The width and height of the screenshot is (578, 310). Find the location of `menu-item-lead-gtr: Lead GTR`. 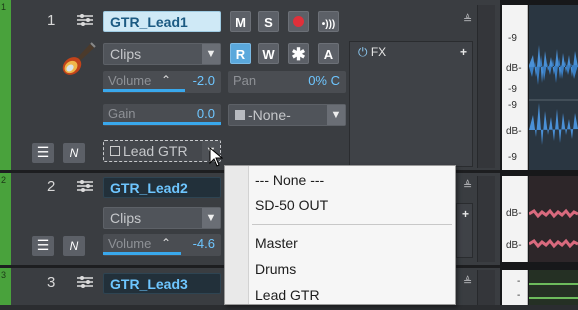

menu-item-lead-gtr: Lead GTR is located at coordinates (287, 295).